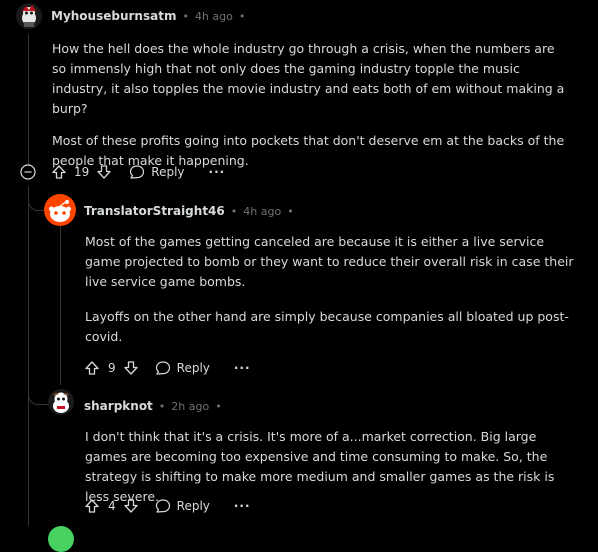 The image size is (598, 552). Describe the element at coordinates (118, 406) in the screenshot. I see `comment-author: sharpknot` at that location.